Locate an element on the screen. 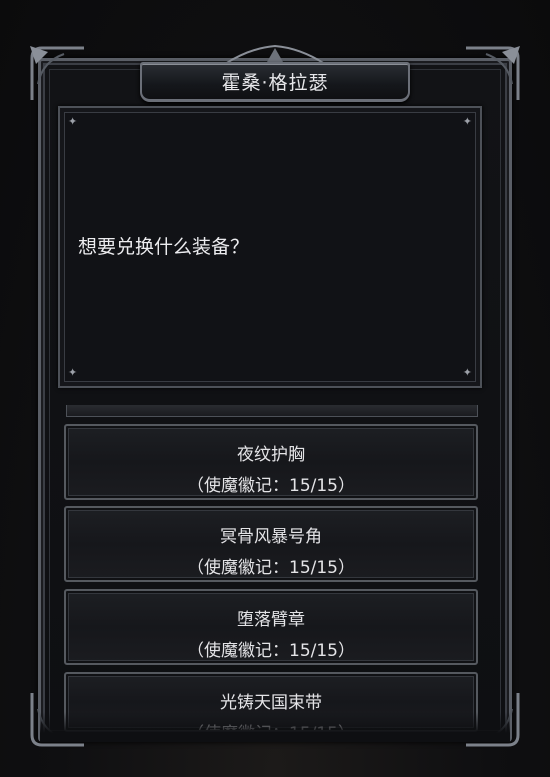  exchange-option: 夜纹护胸 （使魔徽记：15/15） is located at coordinates (271, 462).